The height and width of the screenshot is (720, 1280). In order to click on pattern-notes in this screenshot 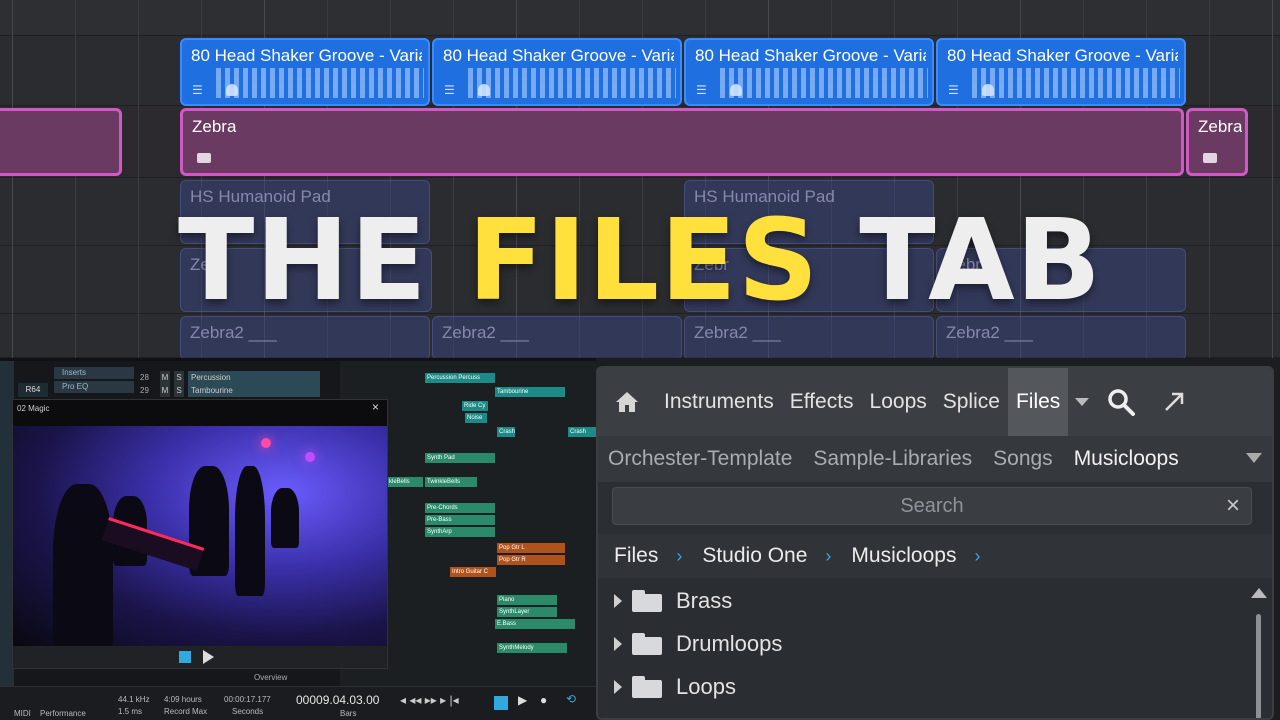, I will do `click(320, 83)`.